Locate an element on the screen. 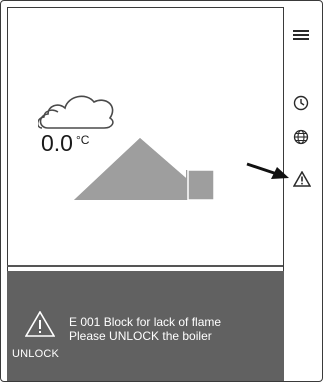  unlock-button: UNLOCK is located at coordinates (35, 354).